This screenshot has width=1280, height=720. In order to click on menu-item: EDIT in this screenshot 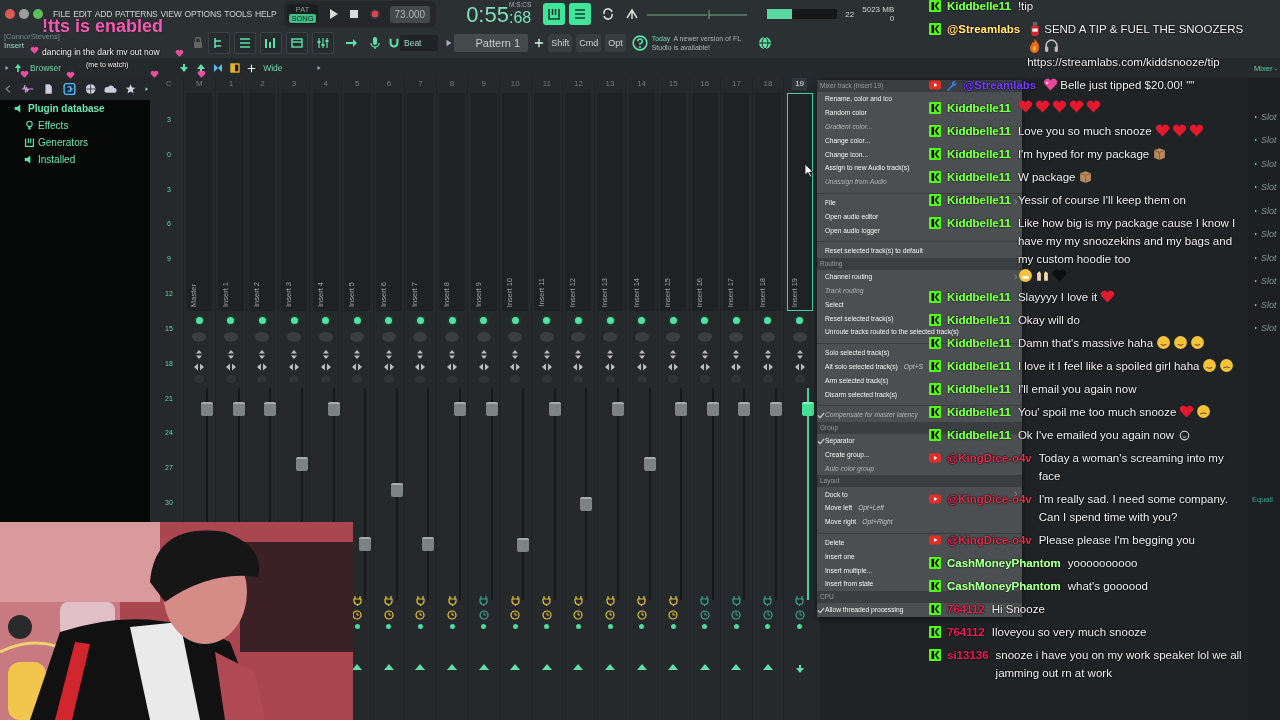, I will do `click(82, 14)`.